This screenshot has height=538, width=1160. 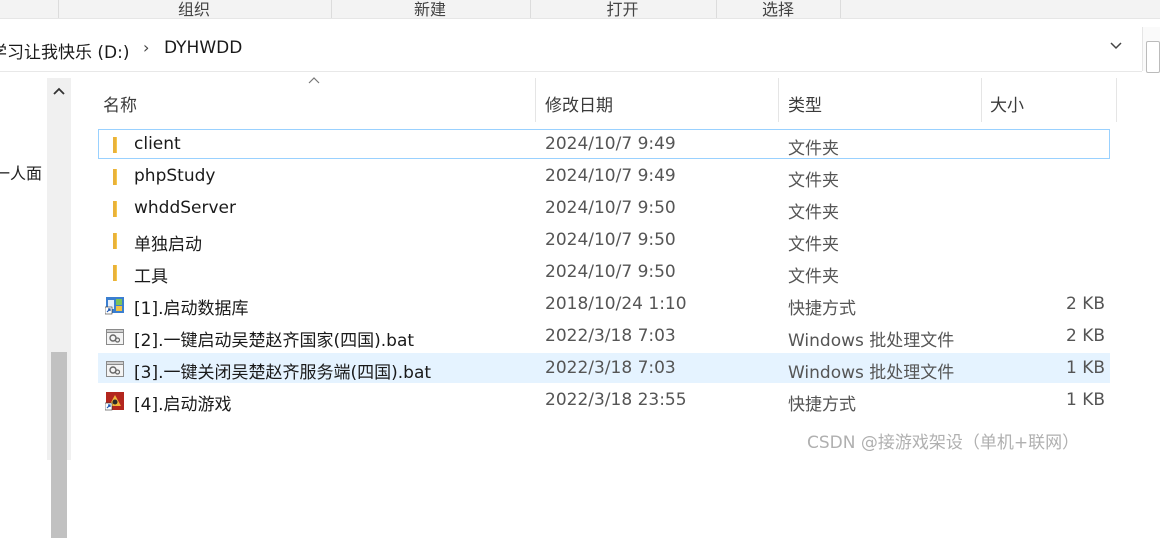 I want to click on breadcrumb-folder: DYHWDD, so click(x=203, y=48).